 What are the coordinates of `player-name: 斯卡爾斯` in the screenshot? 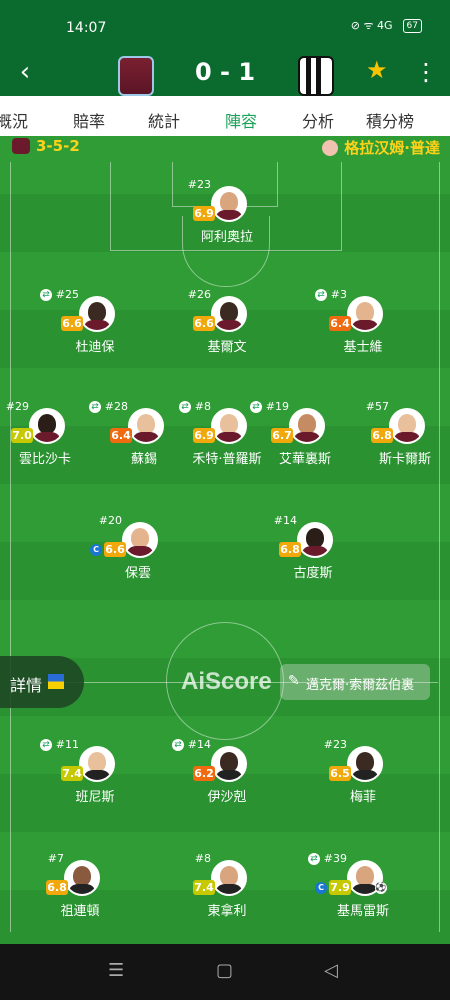 It's located at (404, 459).